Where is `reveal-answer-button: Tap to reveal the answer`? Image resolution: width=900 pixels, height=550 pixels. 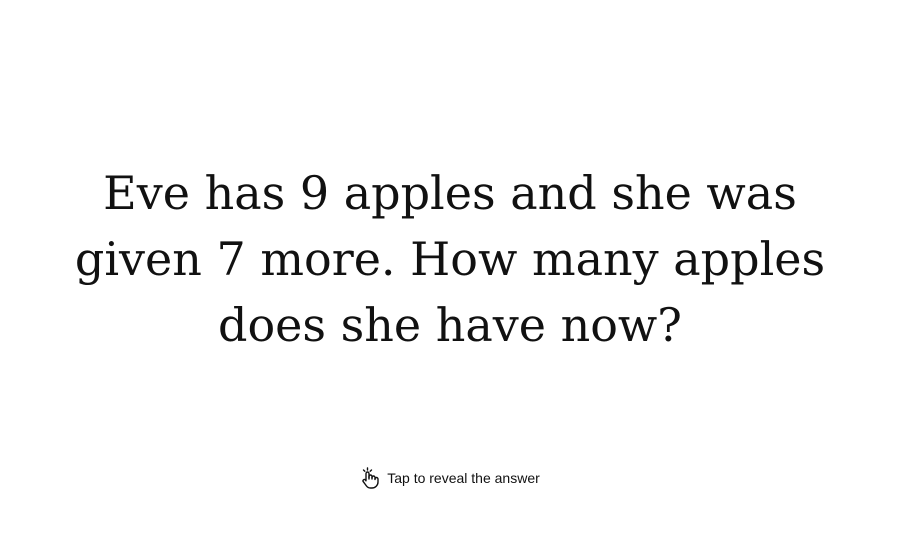 reveal-answer-button: Tap to reveal the answer is located at coordinates (450, 478).